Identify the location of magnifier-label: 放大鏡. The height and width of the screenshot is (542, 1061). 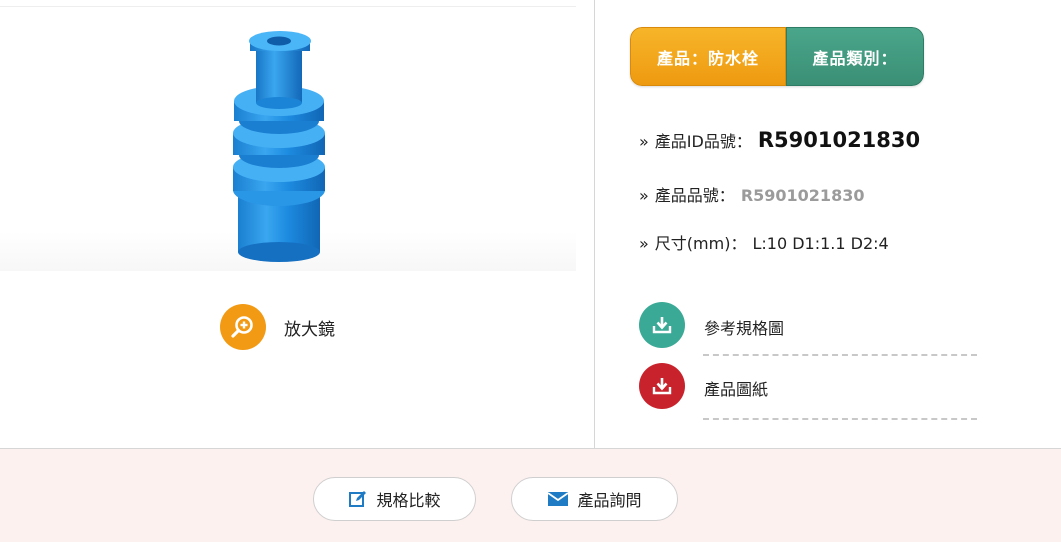
(309, 329).